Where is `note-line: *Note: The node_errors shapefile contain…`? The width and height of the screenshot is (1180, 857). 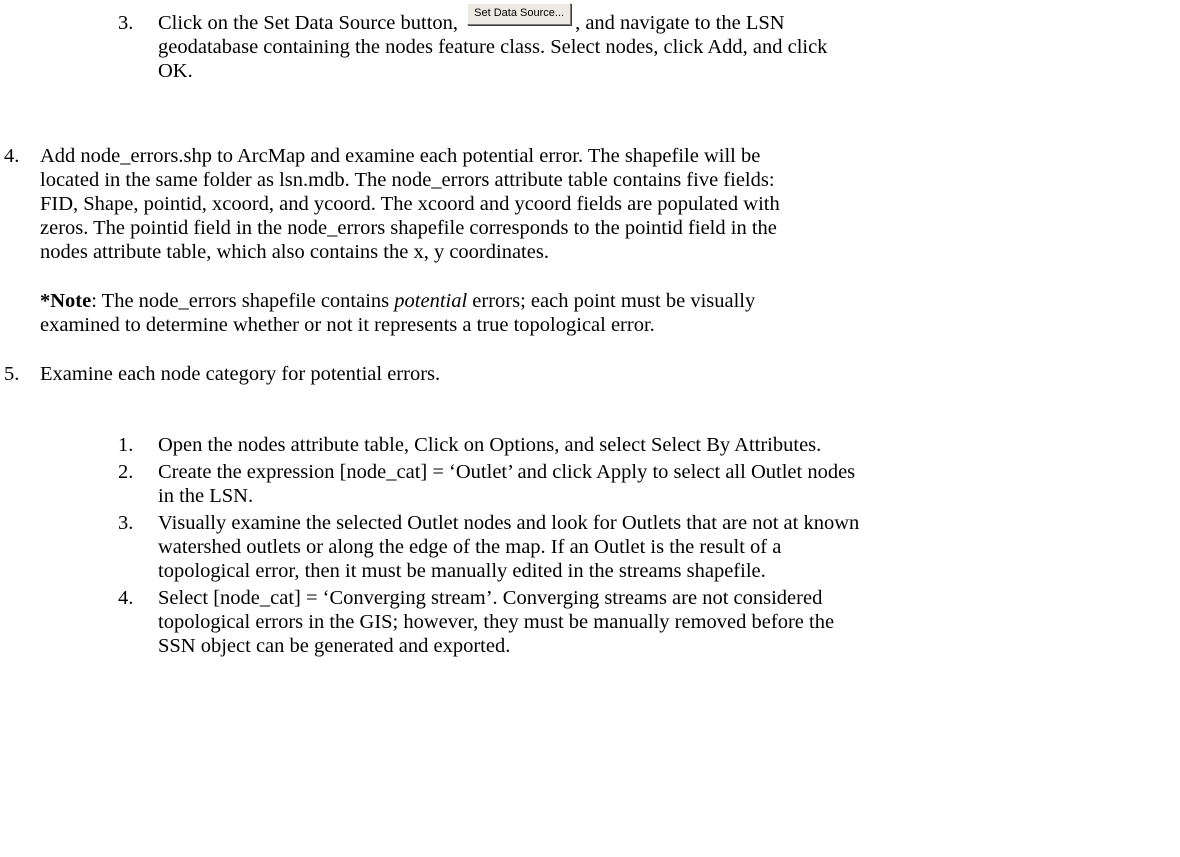
note-line: *Note: The node_errors shapefile contain… is located at coordinates (397, 301).